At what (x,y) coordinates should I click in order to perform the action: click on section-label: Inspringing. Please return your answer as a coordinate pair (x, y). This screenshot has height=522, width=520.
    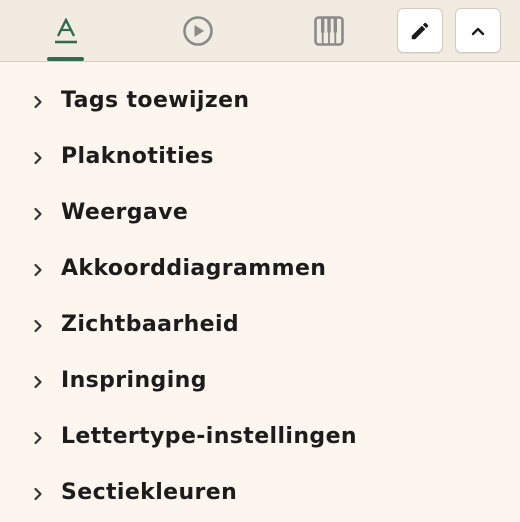
    Looking at the image, I should click on (134, 380).